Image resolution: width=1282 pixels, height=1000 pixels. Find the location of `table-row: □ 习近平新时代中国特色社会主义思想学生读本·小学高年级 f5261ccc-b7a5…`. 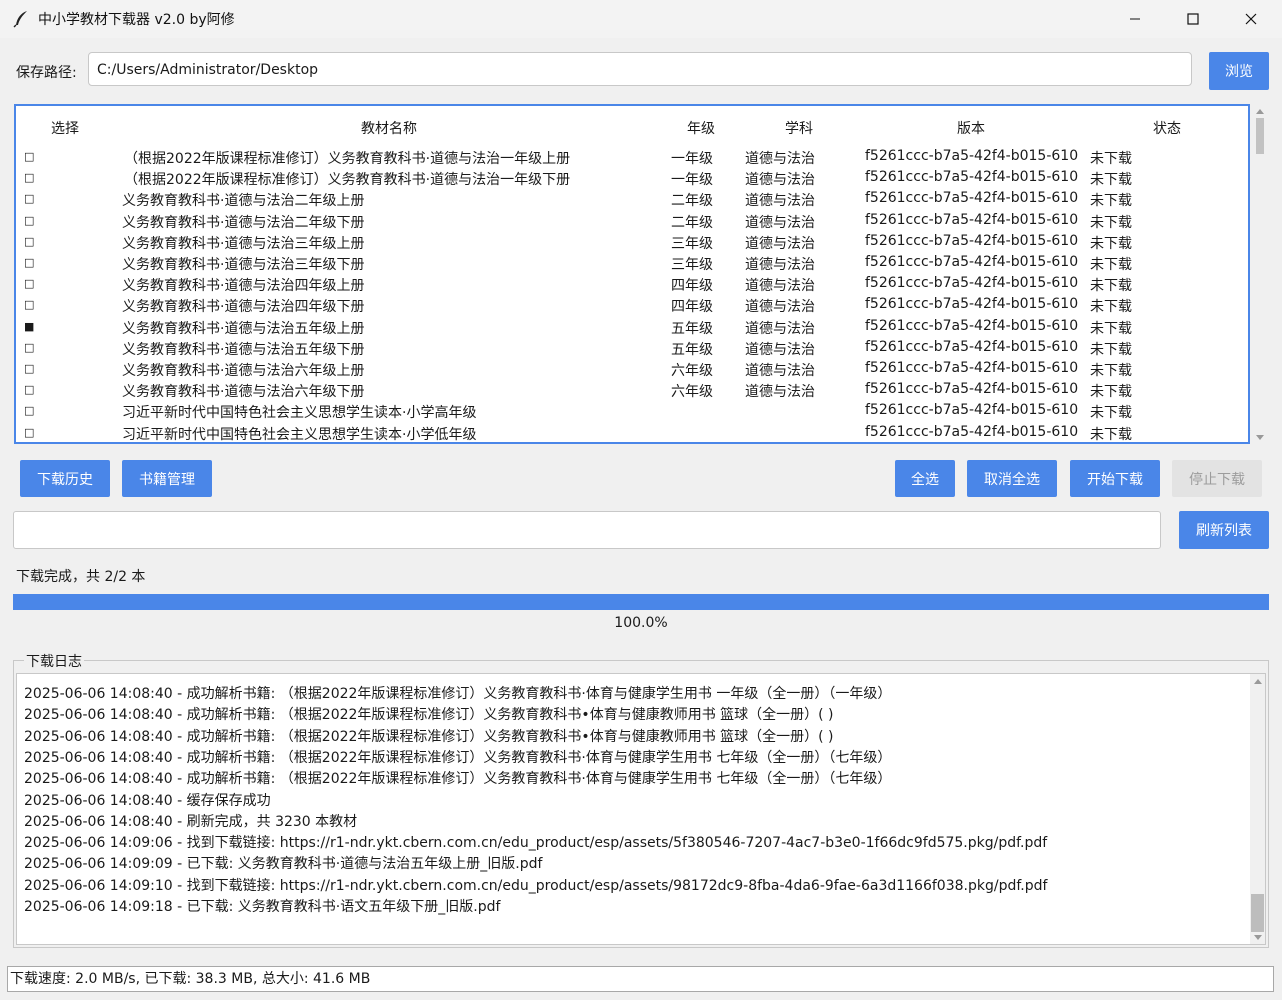

table-row: □ 习近平新时代中国特色社会主义思想学生读本·小学高年级 f5261ccc-b7a5… is located at coordinates (632, 411).